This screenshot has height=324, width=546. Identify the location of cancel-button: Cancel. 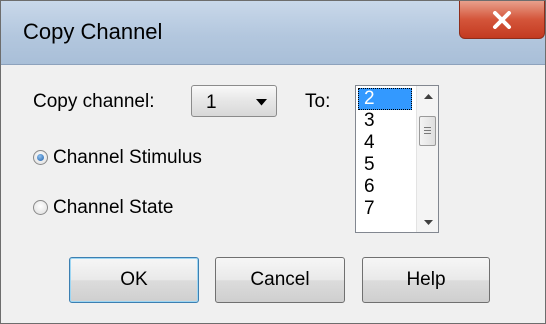
(280, 280).